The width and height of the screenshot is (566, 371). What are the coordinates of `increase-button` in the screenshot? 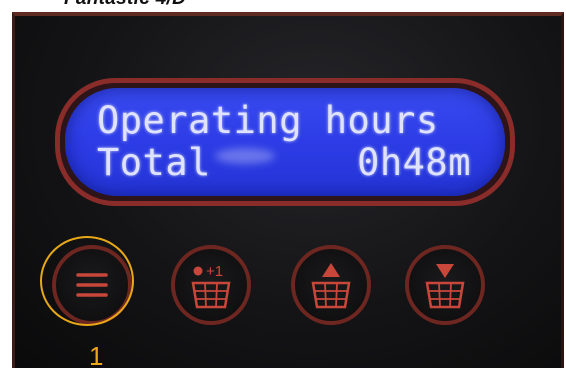 It's located at (331, 285).